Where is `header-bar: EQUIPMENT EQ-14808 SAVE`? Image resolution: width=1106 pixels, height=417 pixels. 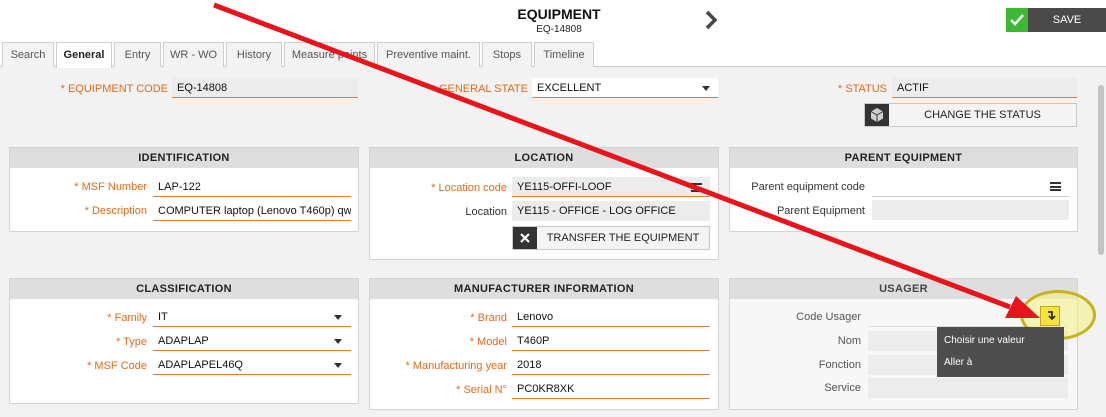 header-bar: EQUIPMENT EQ-14808 SAVE is located at coordinates (553, 20).